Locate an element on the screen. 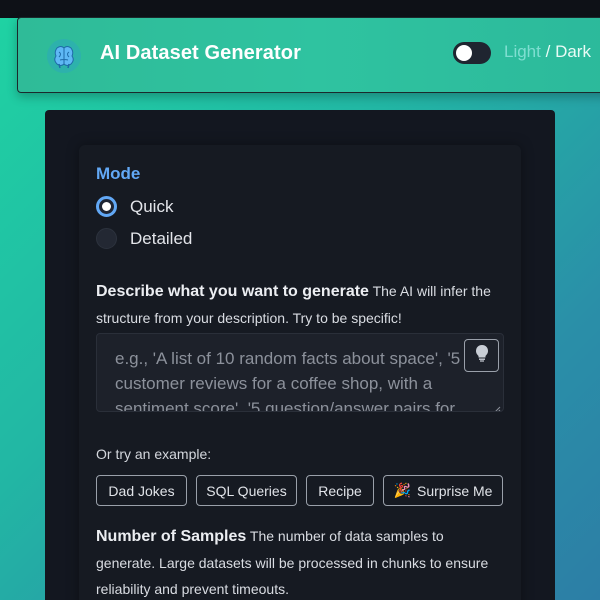  chip-label: Recipe is located at coordinates (340, 490).